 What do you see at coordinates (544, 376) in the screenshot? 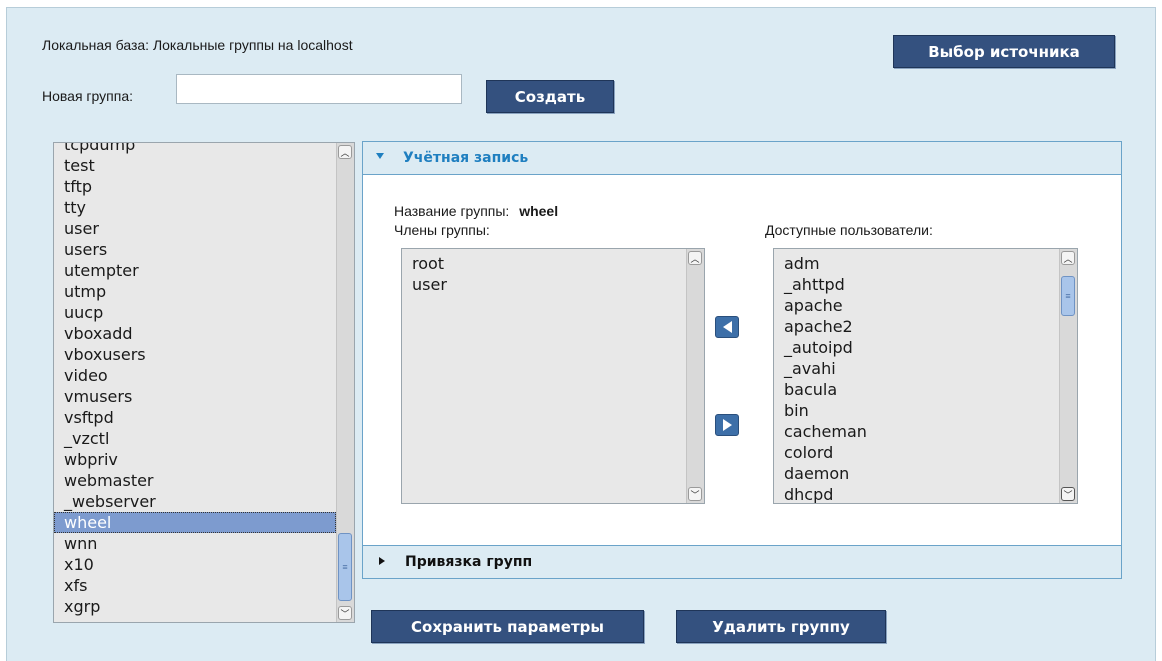
I see `members-list-items: root user` at bounding box center [544, 376].